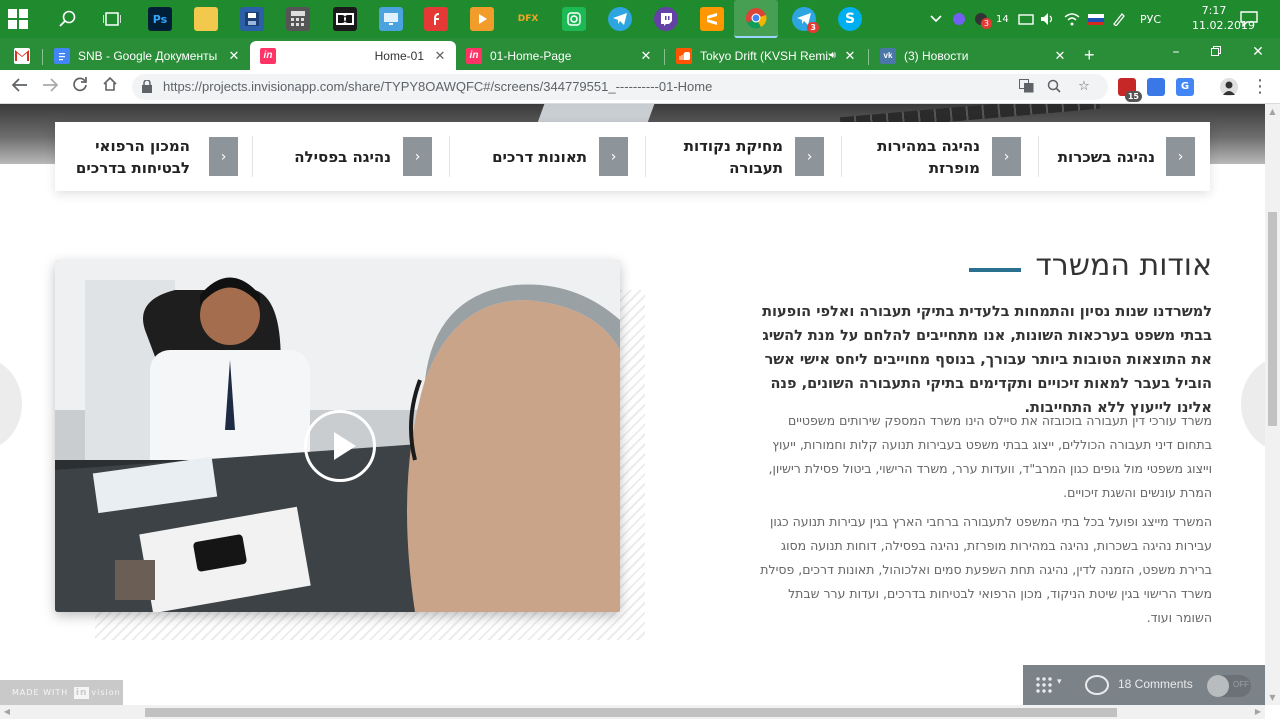 The height and width of the screenshot is (719, 1280). What do you see at coordinates (1133, 96) in the screenshot?
I see `extension-badge: 15` at bounding box center [1133, 96].